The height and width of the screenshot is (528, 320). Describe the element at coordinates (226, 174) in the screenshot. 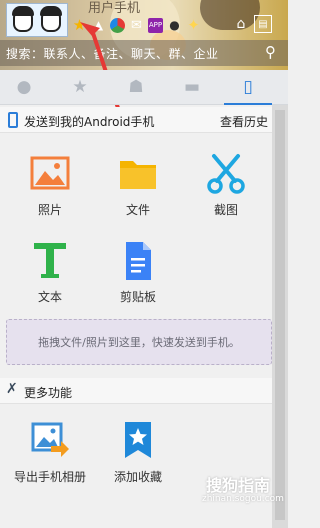

I see `scissors-icon` at that location.